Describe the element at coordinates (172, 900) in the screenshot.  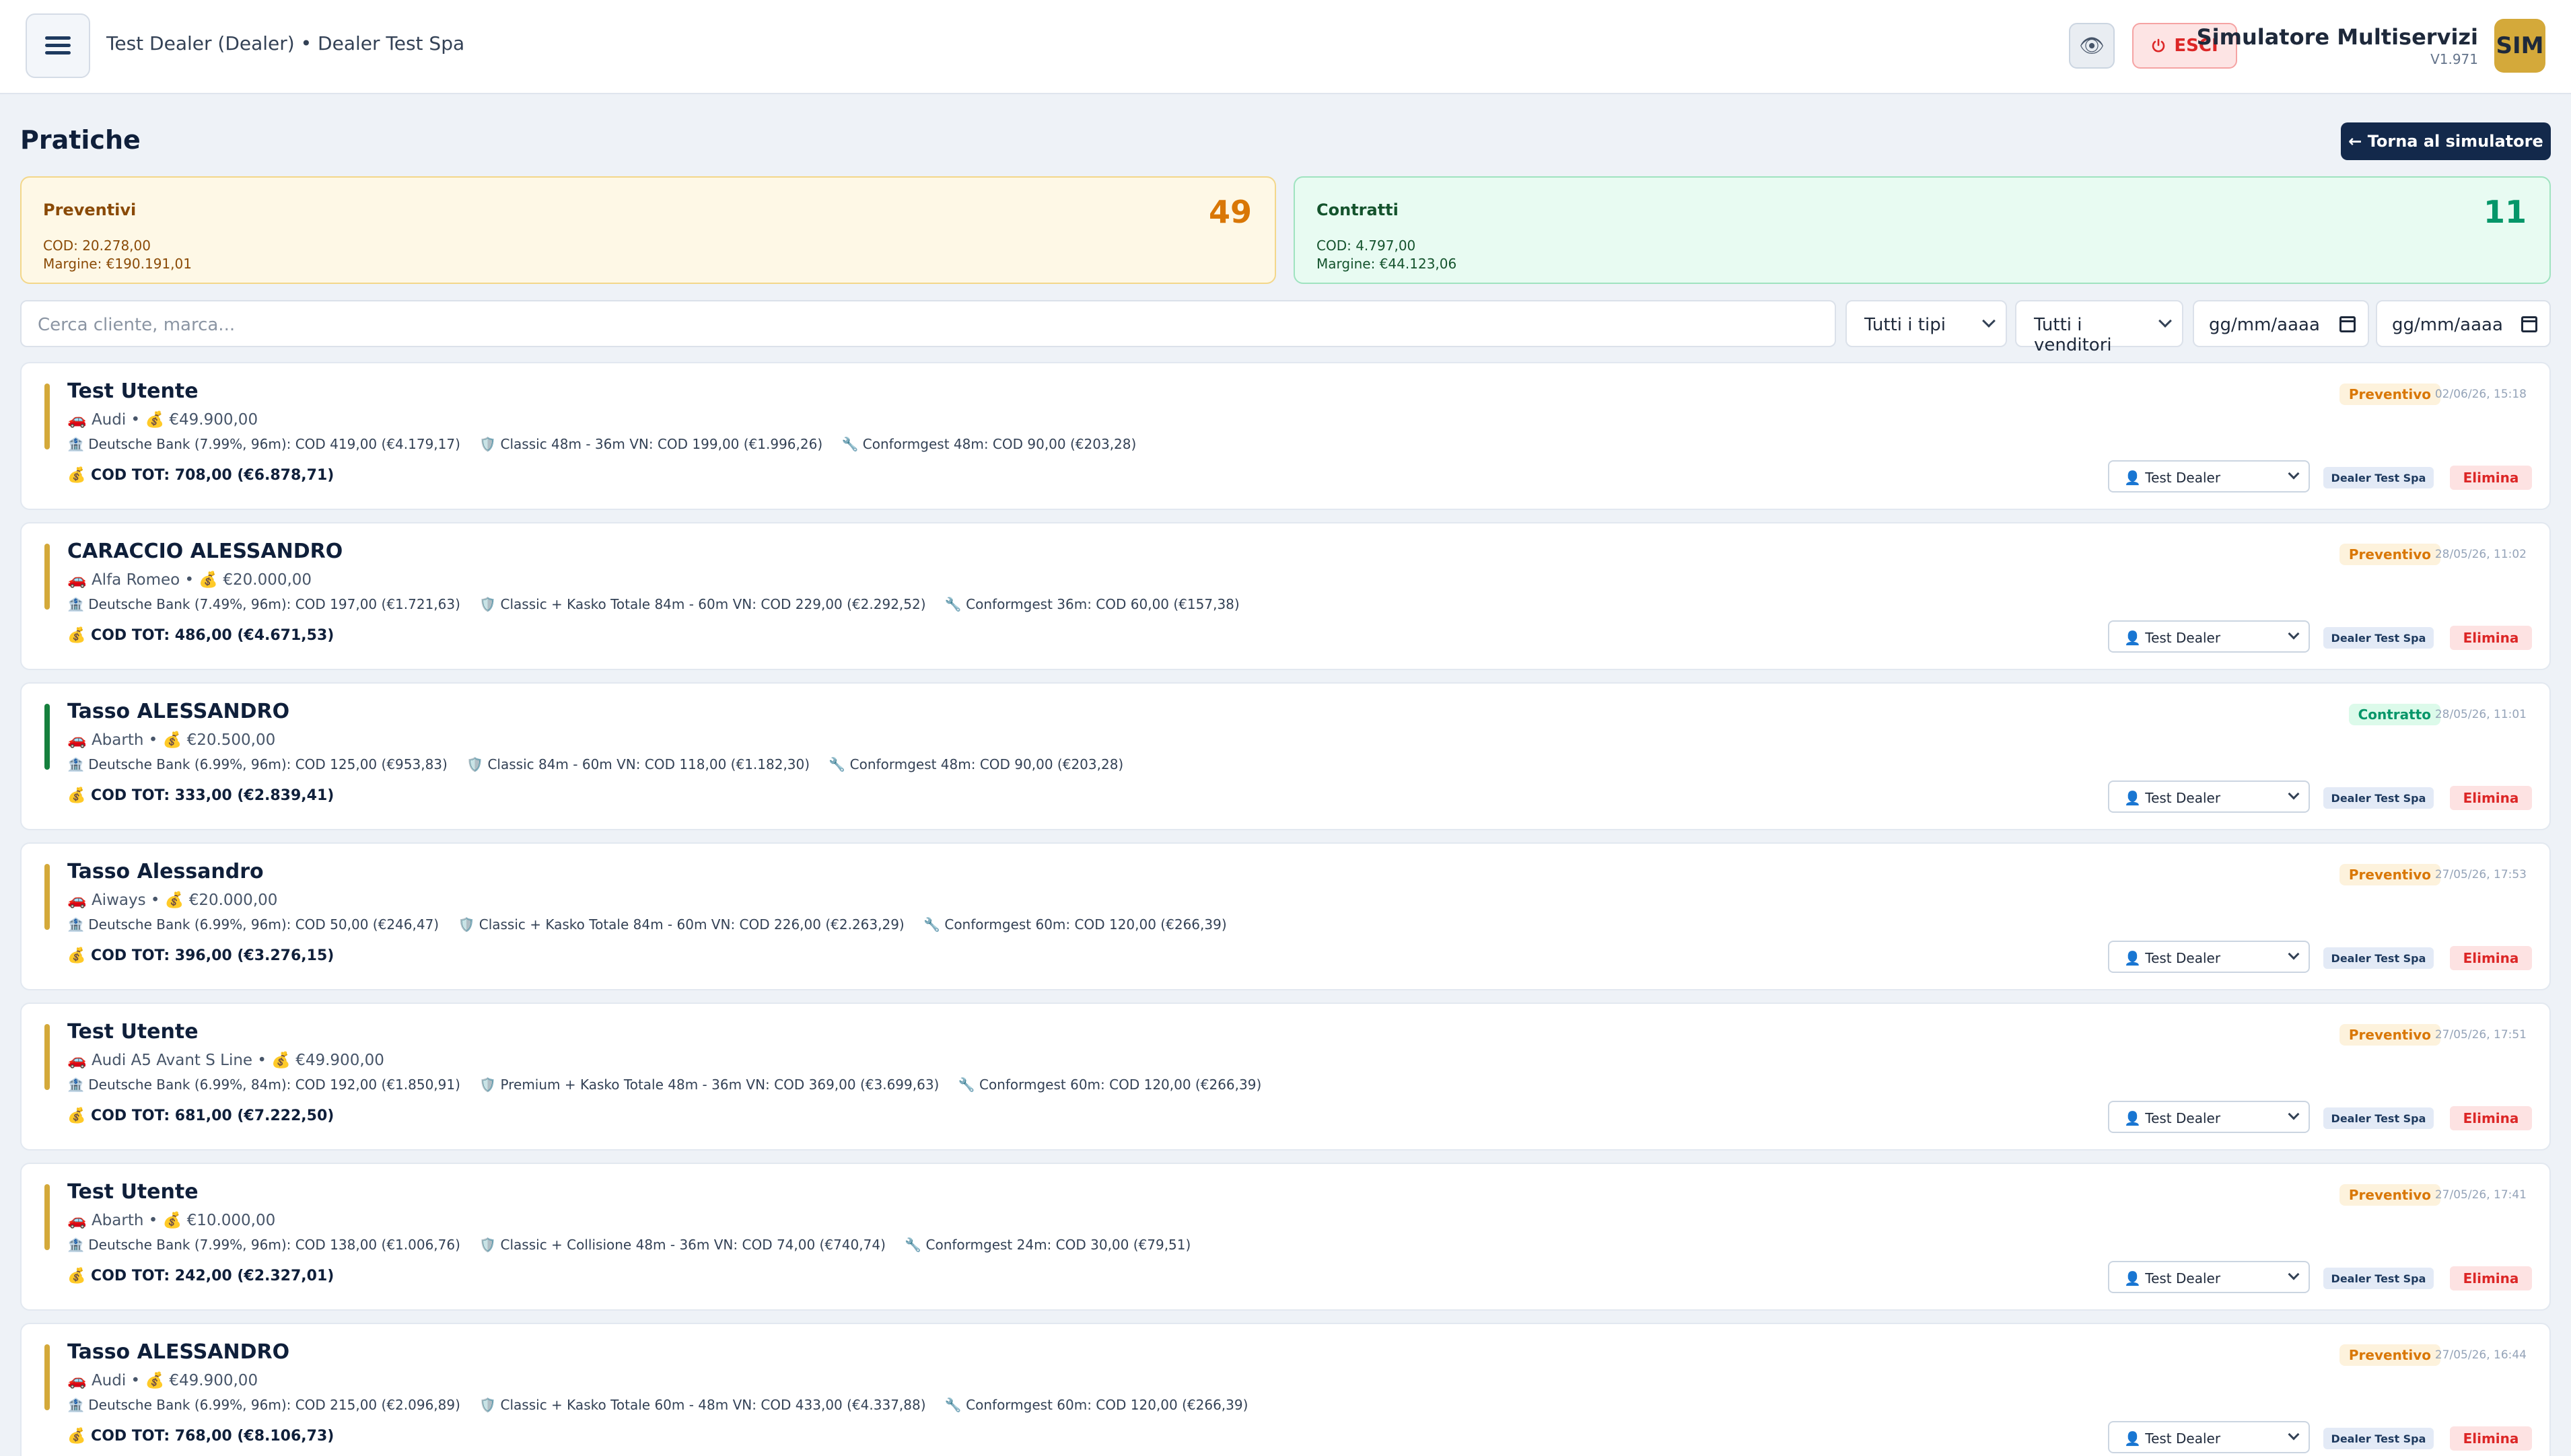
I see `vehicle-info: 🚗 Aiways • 💰 €20.000,00` at that location.